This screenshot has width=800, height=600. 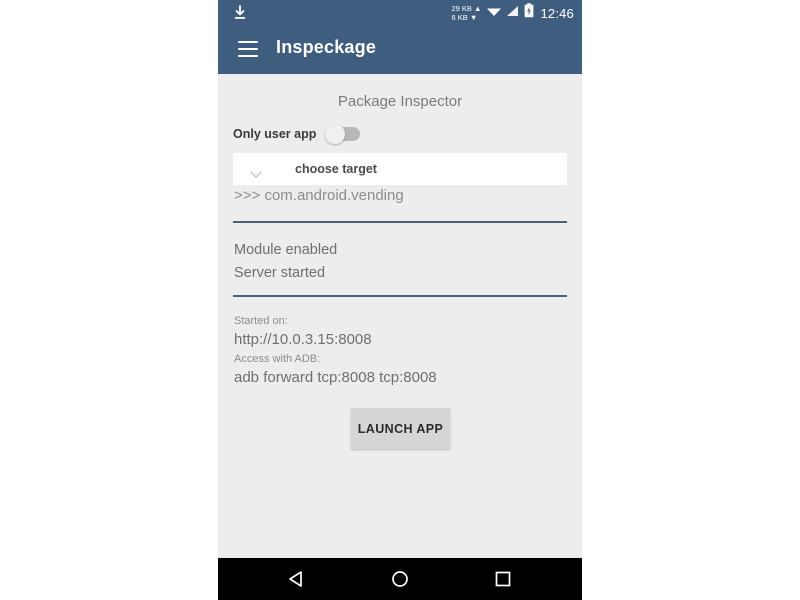 I want to click on back-triangle-icon, so click(x=297, y=579).